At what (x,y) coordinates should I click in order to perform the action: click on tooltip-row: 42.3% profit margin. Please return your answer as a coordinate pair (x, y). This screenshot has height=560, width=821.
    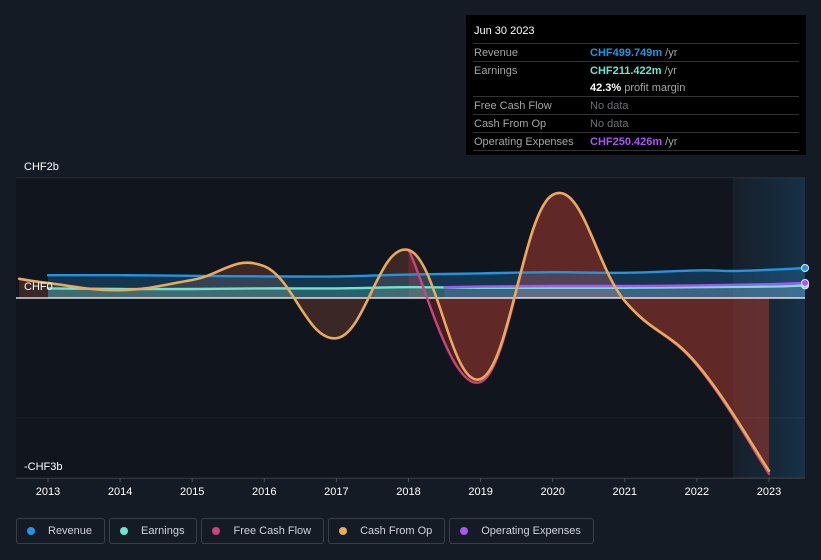
    Looking at the image, I should click on (636, 87).